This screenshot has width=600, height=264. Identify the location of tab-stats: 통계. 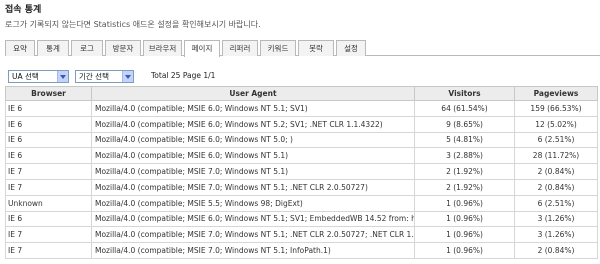
(53, 48).